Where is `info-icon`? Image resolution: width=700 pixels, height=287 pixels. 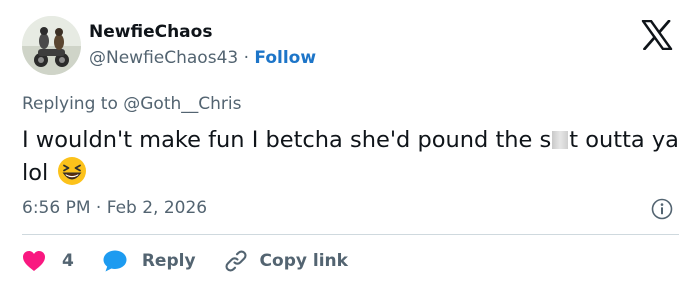 info-icon is located at coordinates (662, 209).